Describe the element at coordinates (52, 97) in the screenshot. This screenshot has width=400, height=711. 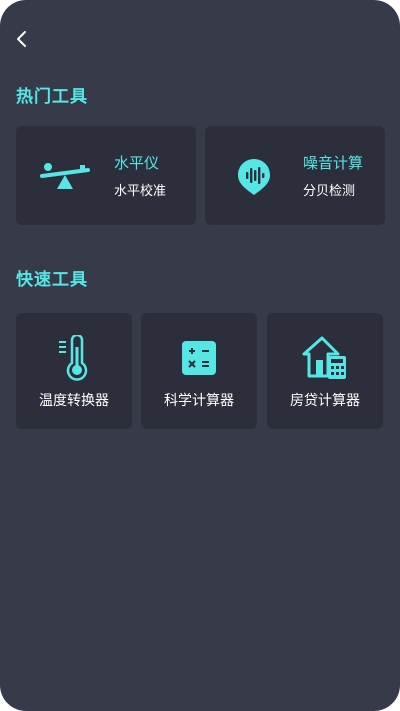
I see `hot-tools-title: 热门工具` at that location.